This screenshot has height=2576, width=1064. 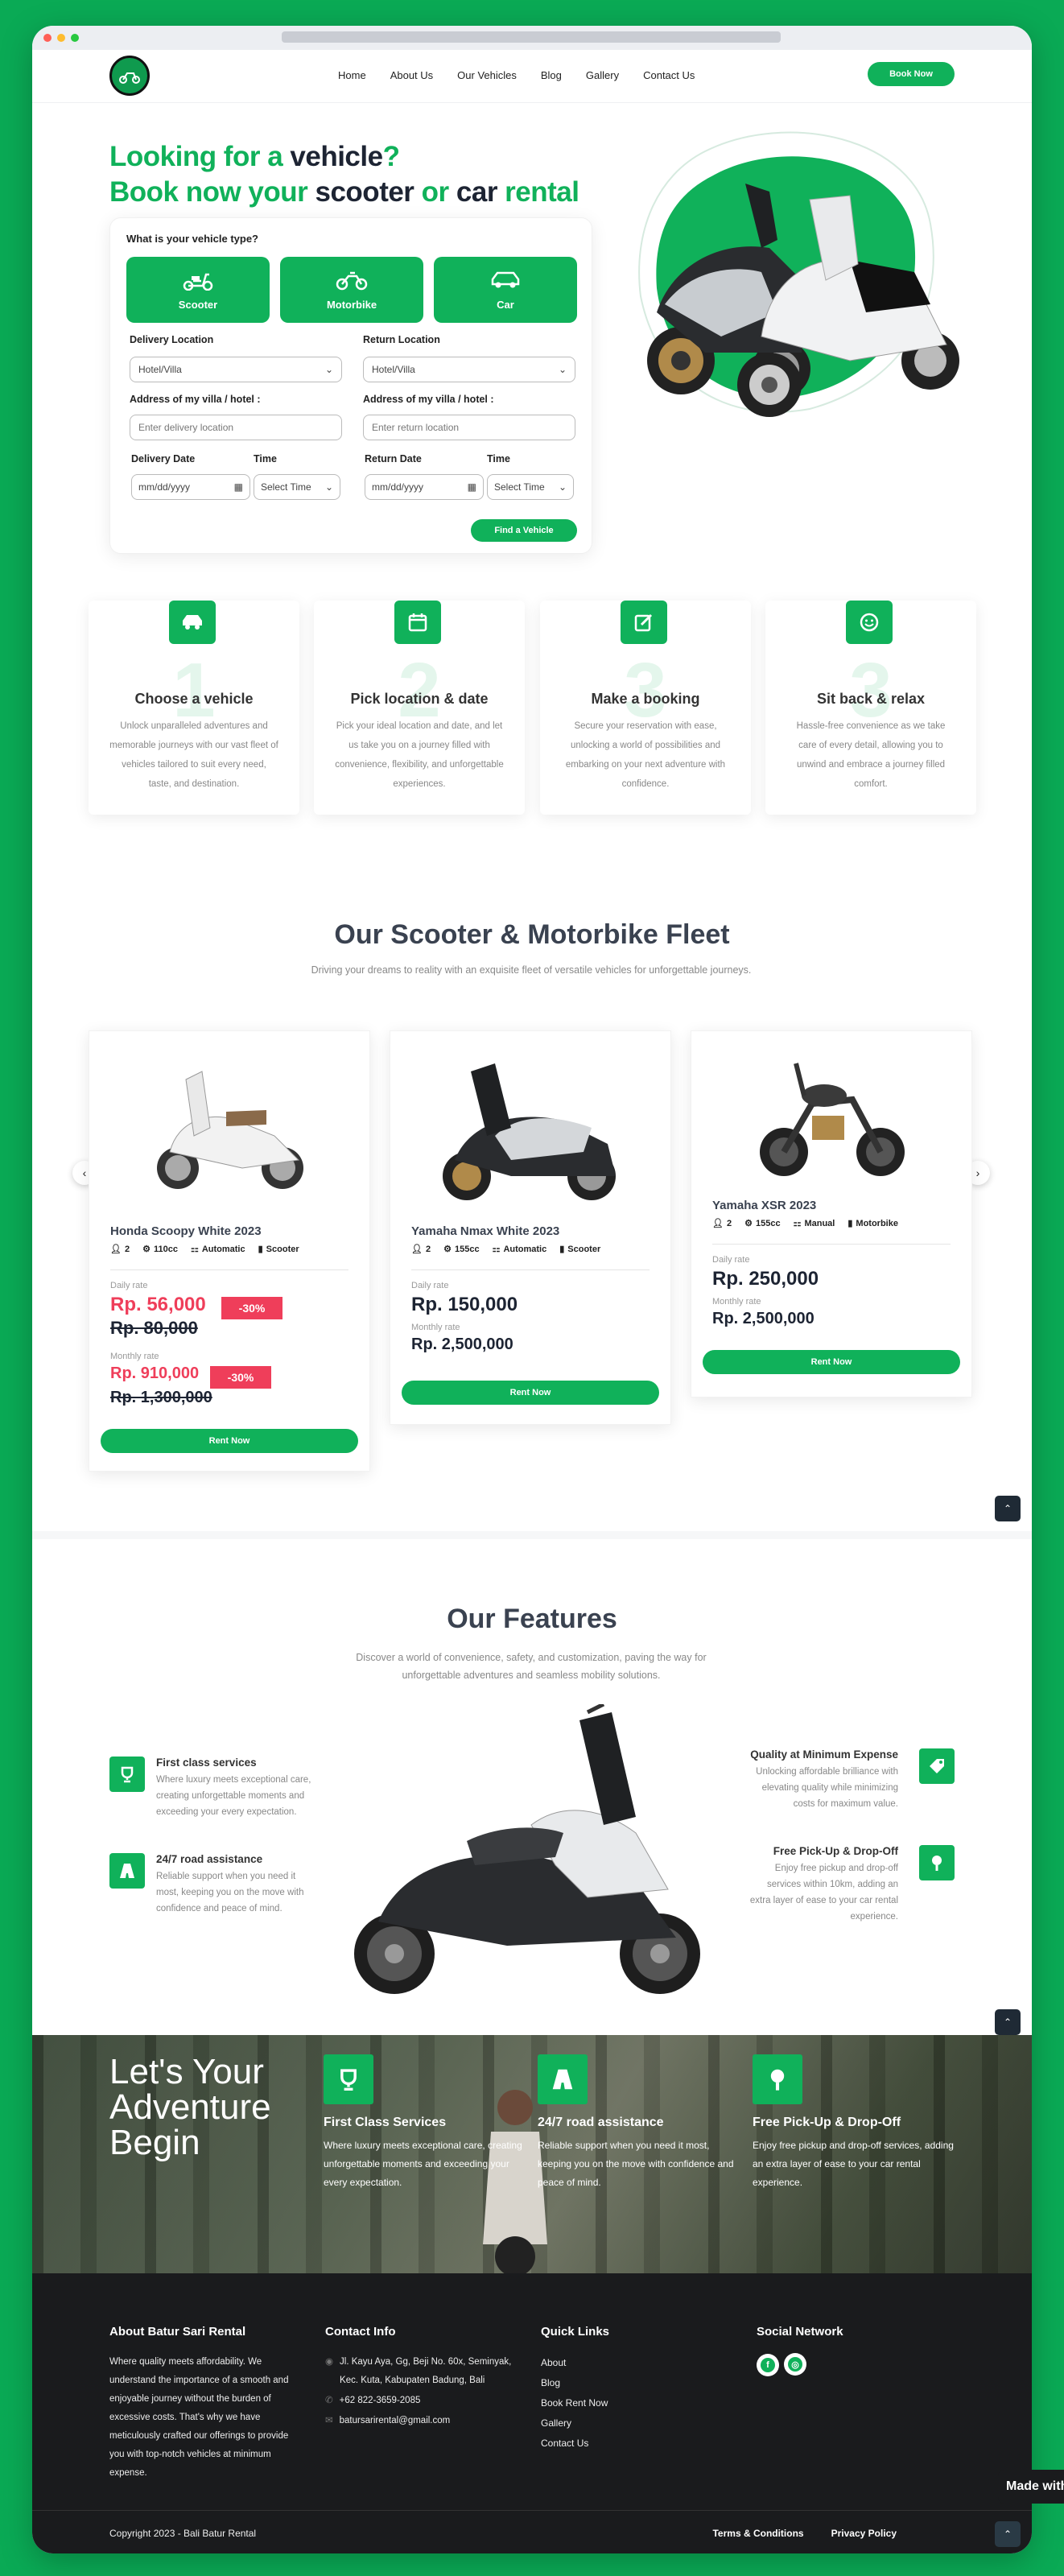 What do you see at coordinates (129, 76) in the screenshot?
I see `brand-logo` at bounding box center [129, 76].